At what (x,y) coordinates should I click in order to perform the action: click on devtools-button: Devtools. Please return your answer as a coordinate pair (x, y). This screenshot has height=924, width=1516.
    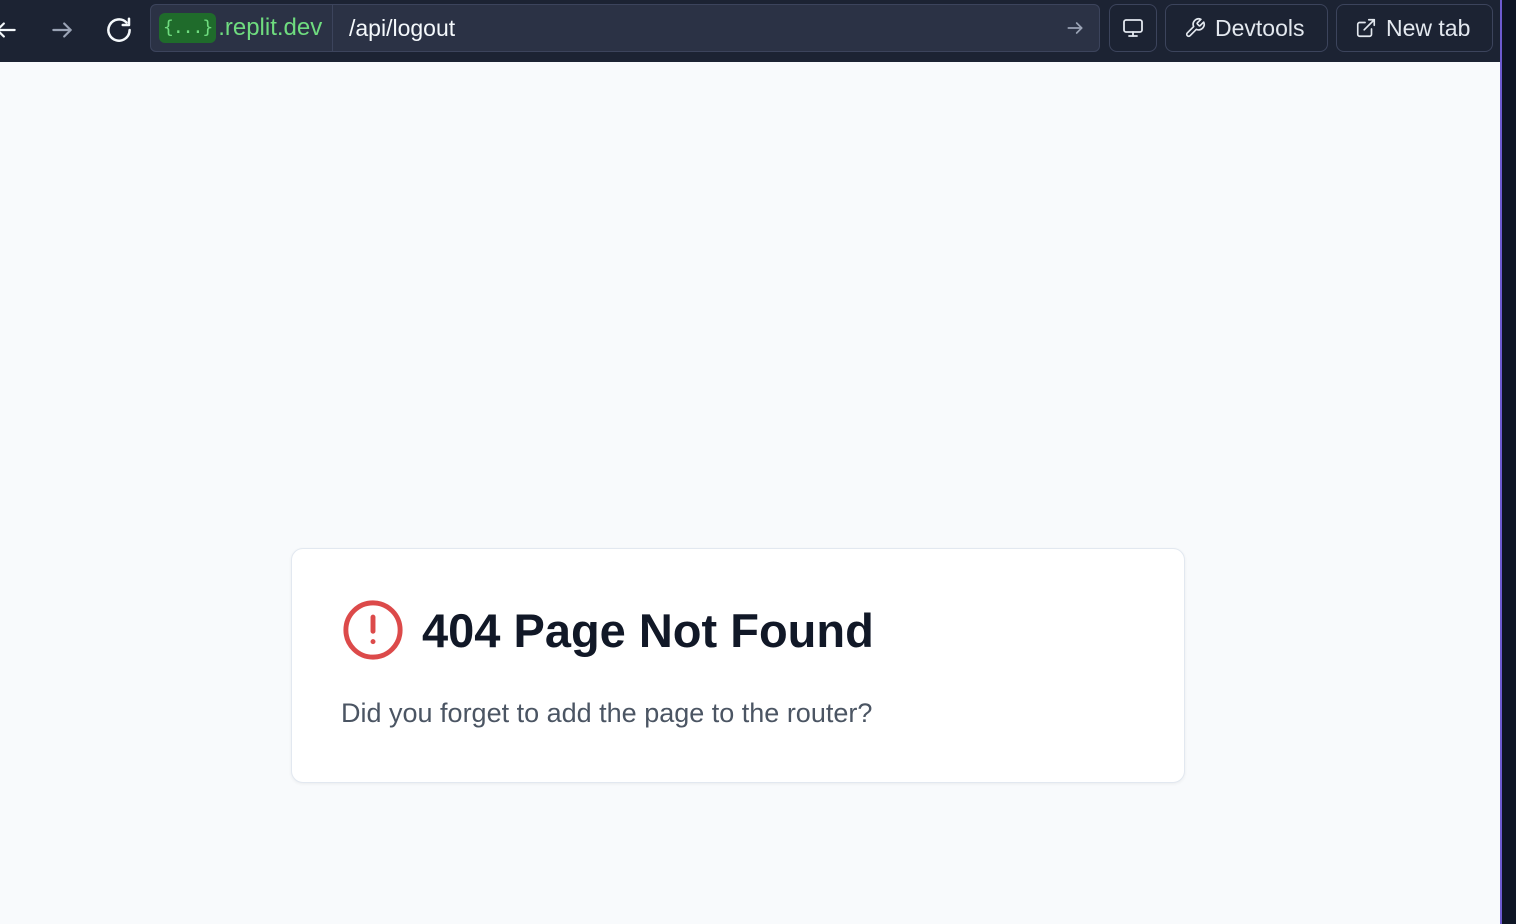
    Looking at the image, I should click on (1246, 28).